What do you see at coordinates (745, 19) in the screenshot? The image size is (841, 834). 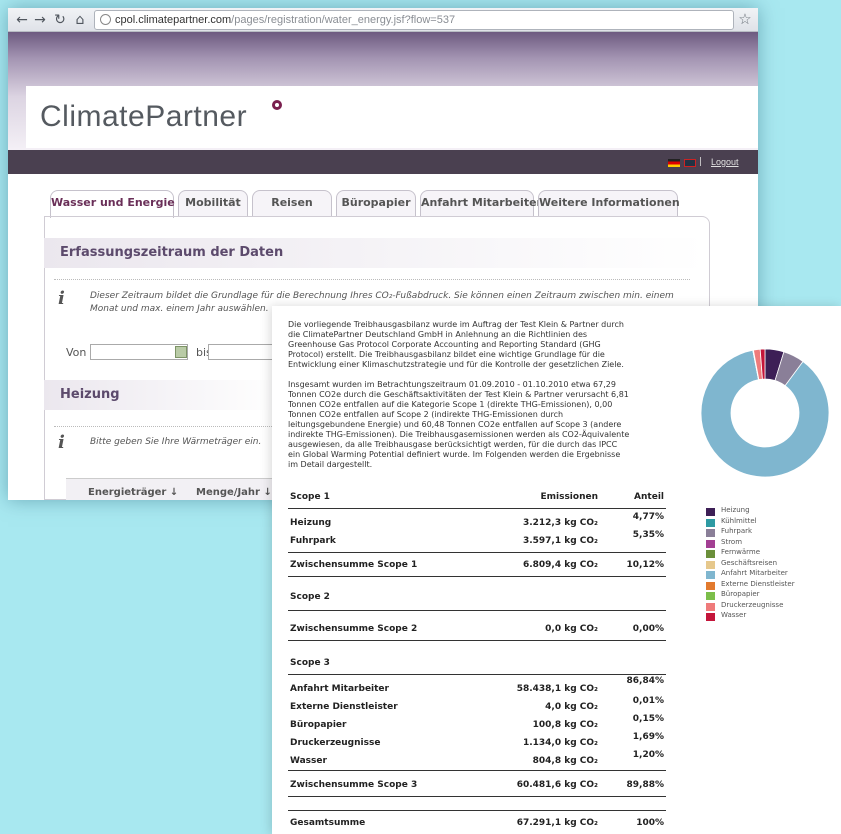 I see `star-icon: ☆` at bounding box center [745, 19].